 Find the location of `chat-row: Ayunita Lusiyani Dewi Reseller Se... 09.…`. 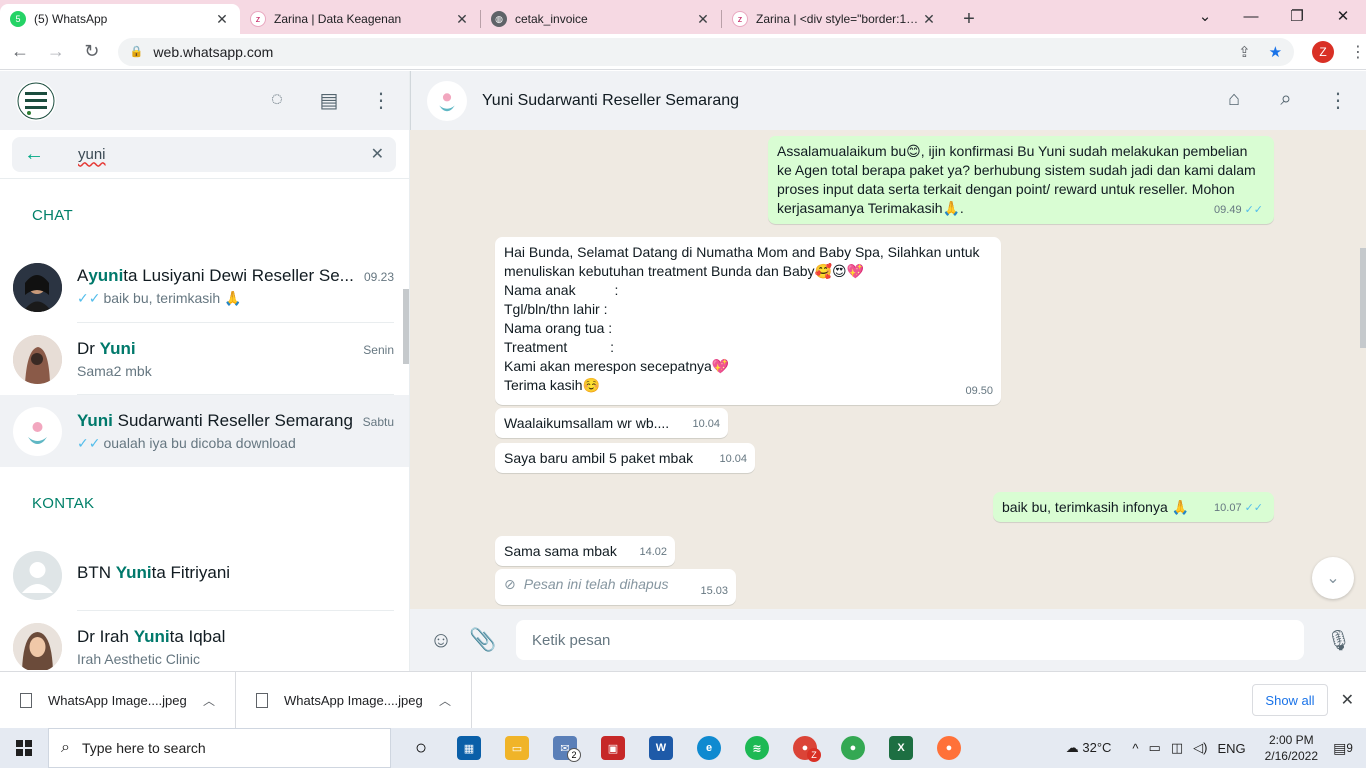

chat-row: Ayunita Lusiyani Dewi Reseller Se... 09.… is located at coordinates (204, 287).